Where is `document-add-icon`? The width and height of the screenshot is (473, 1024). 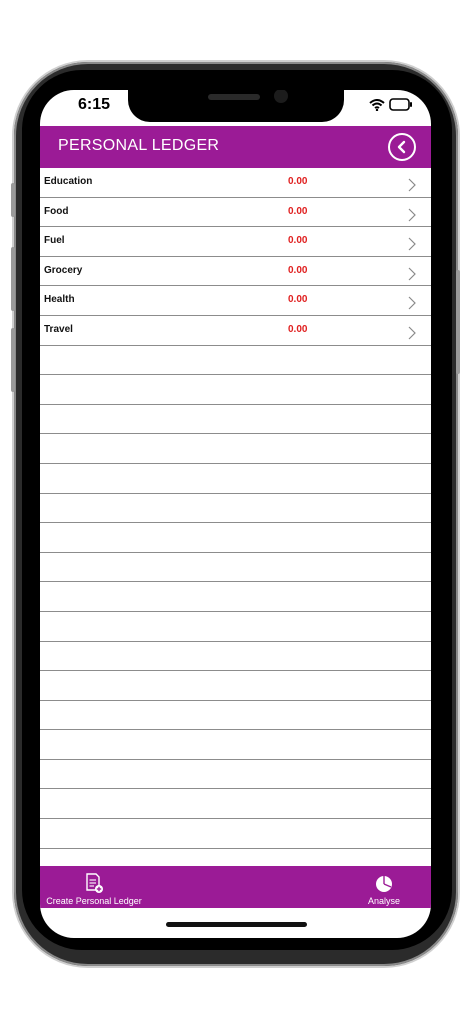 document-add-icon is located at coordinates (94, 883).